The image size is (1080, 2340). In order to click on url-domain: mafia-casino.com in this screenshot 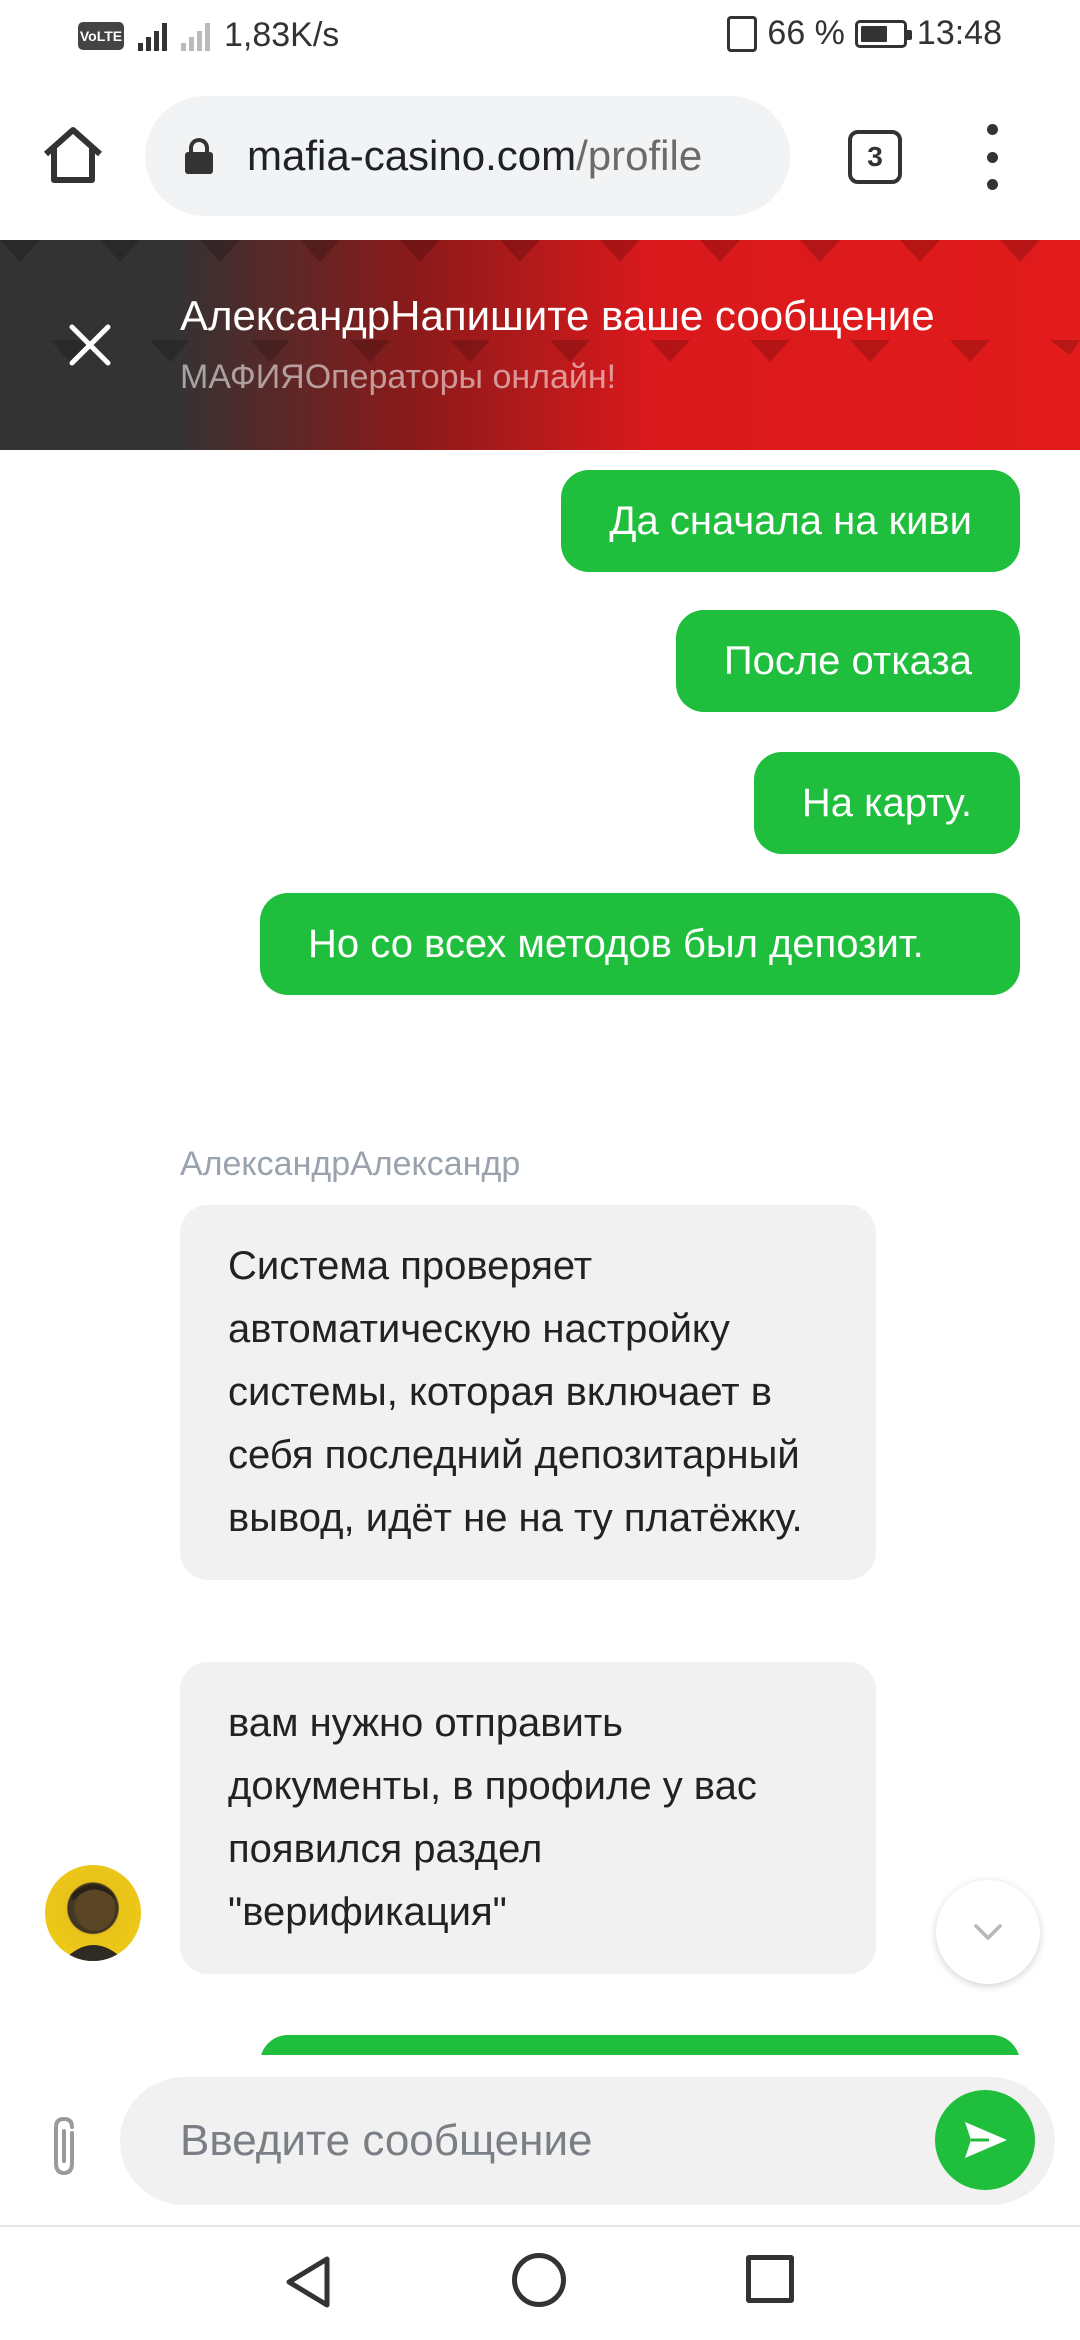, I will do `click(412, 155)`.